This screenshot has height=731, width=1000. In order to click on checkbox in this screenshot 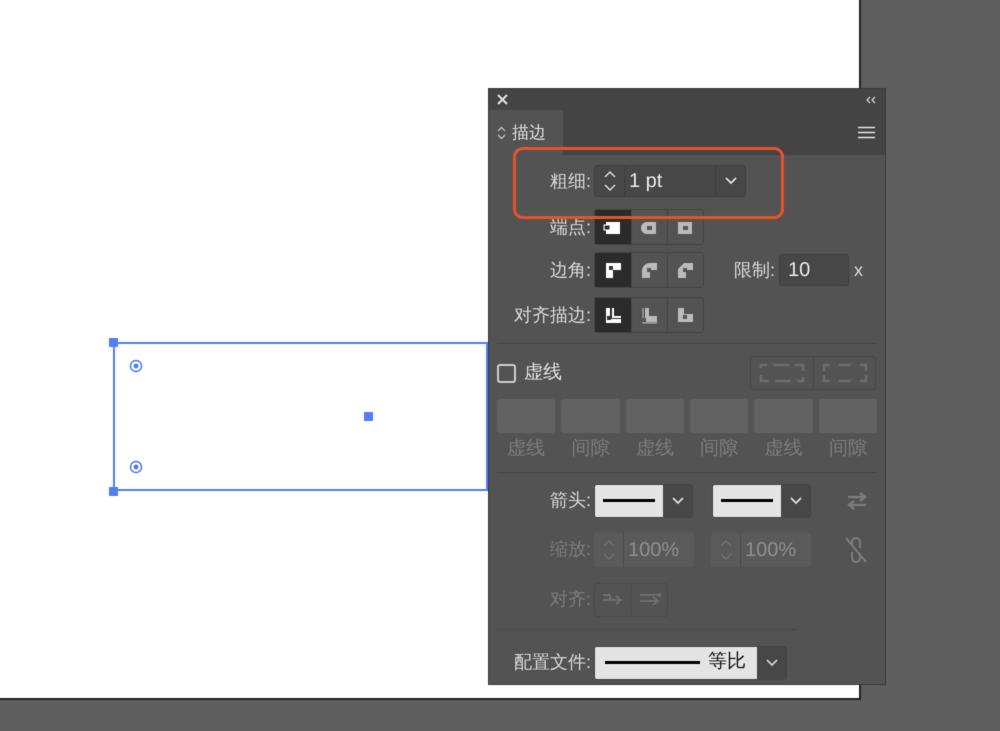, I will do `click(506, 373)`.